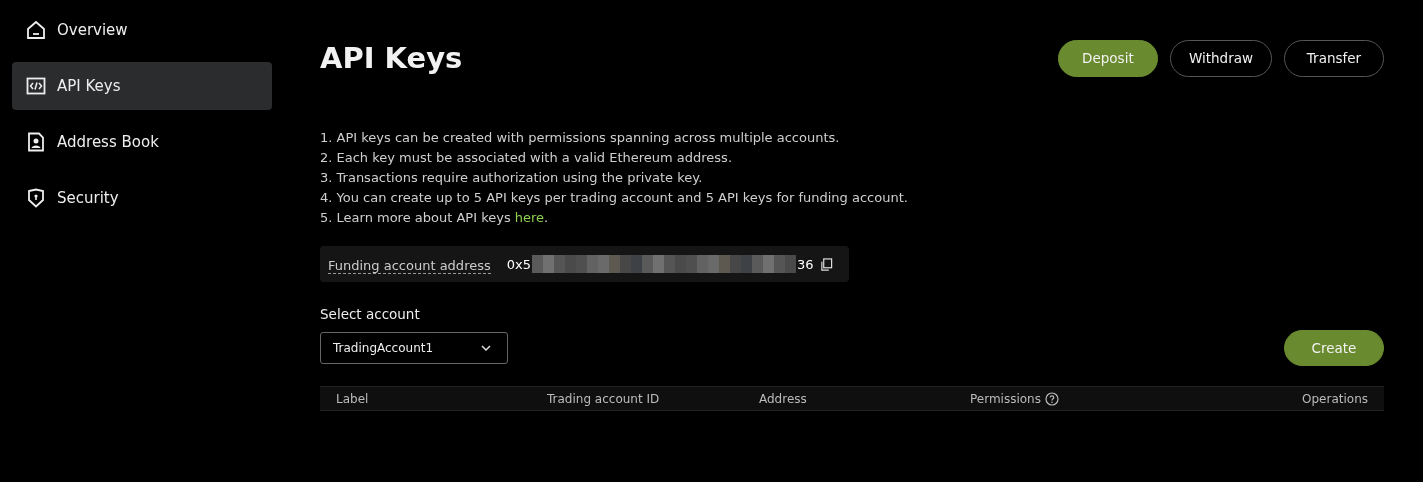  I want to click on home-icon, so click(36, 30).